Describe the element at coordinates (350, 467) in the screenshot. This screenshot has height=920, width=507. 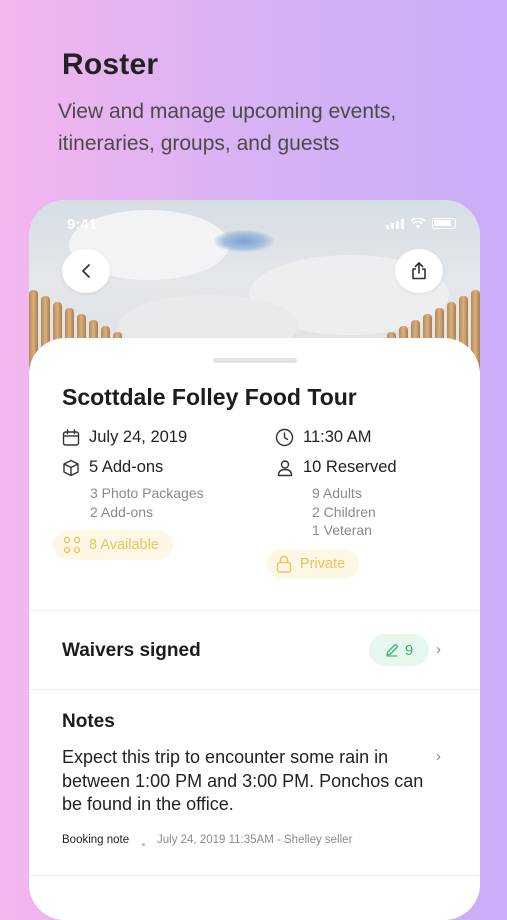
I see `reserved-label: 10 Reserved` at that location.